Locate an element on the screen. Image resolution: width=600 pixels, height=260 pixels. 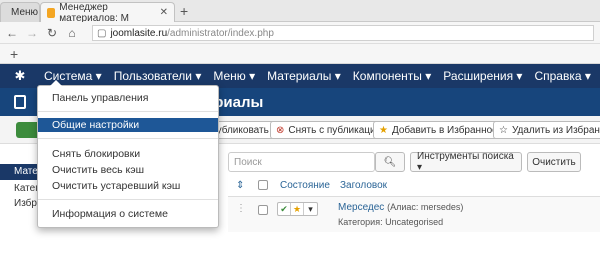
close-tab-icon: ✕ is located at coordinates (164, 12).